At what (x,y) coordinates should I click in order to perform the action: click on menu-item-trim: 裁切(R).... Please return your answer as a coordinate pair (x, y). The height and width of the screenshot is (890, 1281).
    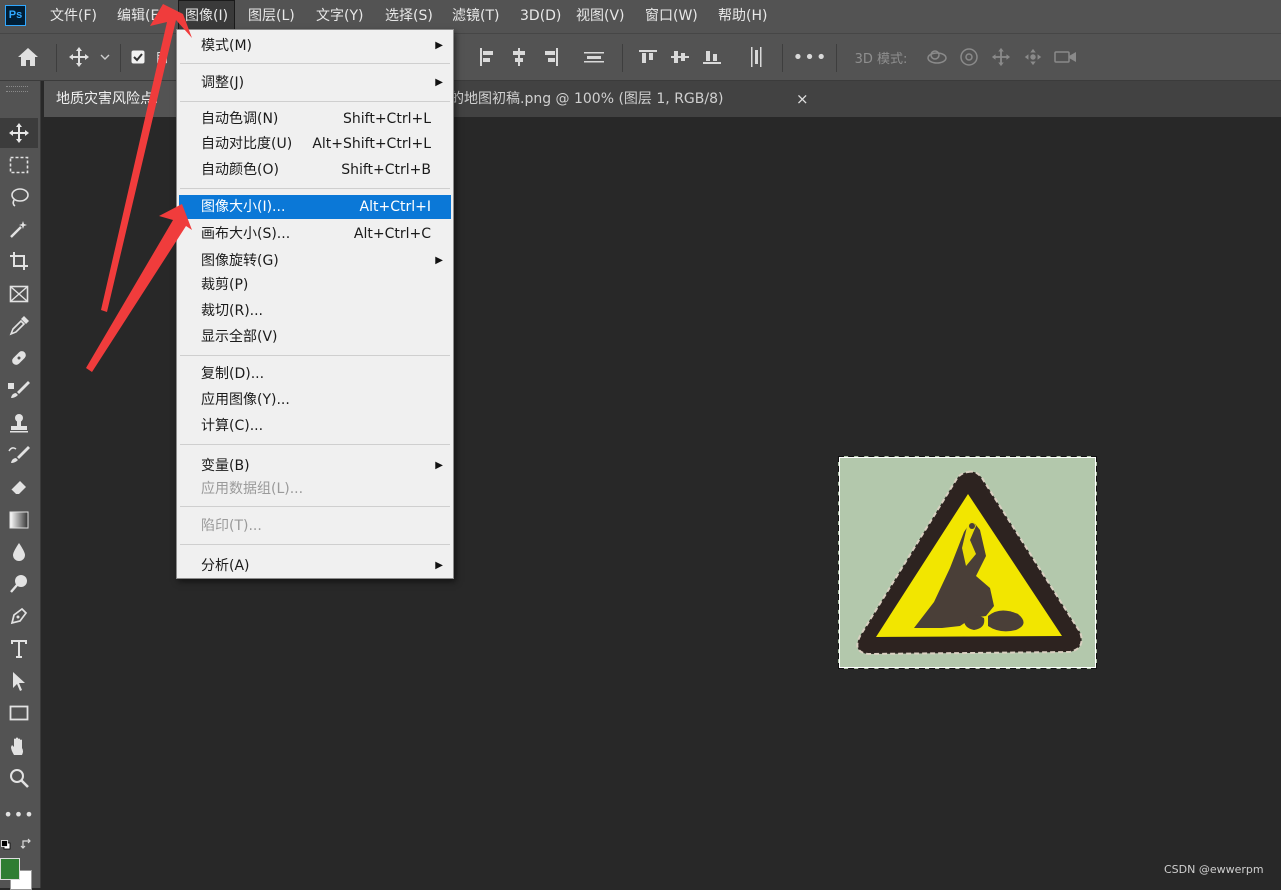
    Looking at the image, I should click on (315, 311).